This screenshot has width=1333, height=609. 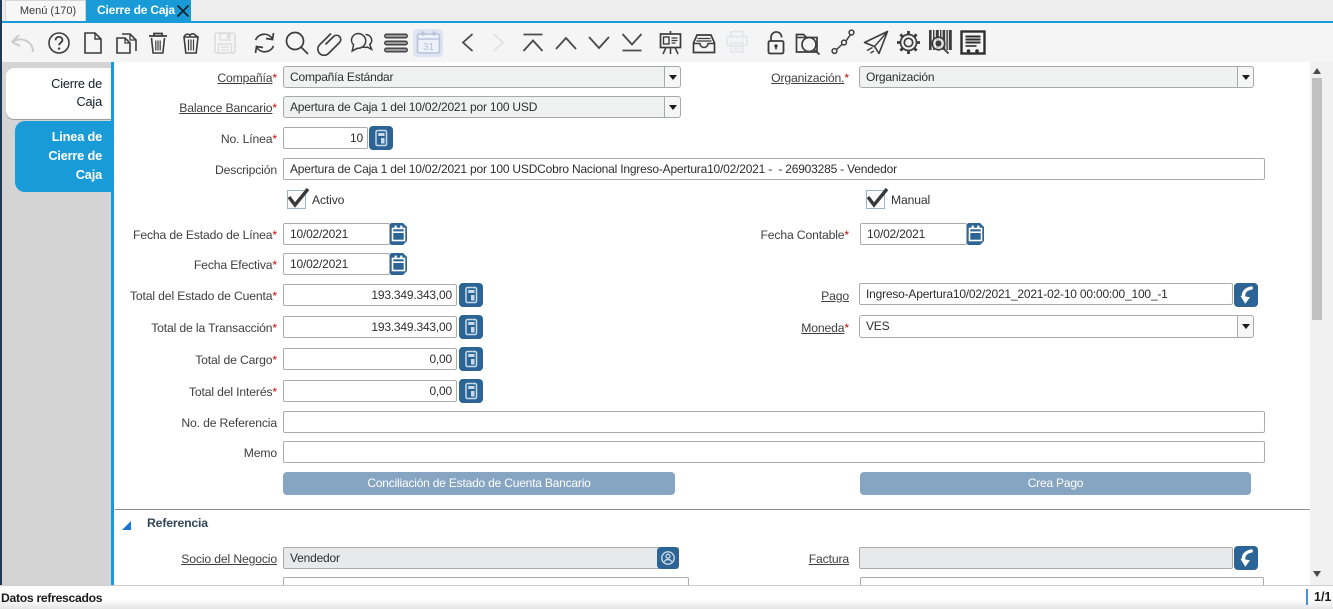 What do you see at coordinates (429, 47) in the screenshot?
I see `svg-text: 31` at bounding box center [429, 47].